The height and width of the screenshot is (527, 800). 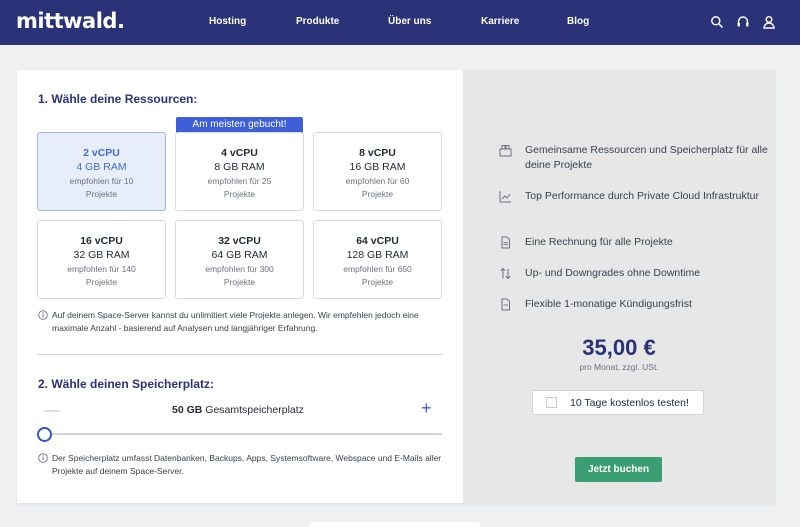 What do you see at coordinates (243, 434) in the screenshot?
I see `storage-slider-track` at bounding box center [243, 434].